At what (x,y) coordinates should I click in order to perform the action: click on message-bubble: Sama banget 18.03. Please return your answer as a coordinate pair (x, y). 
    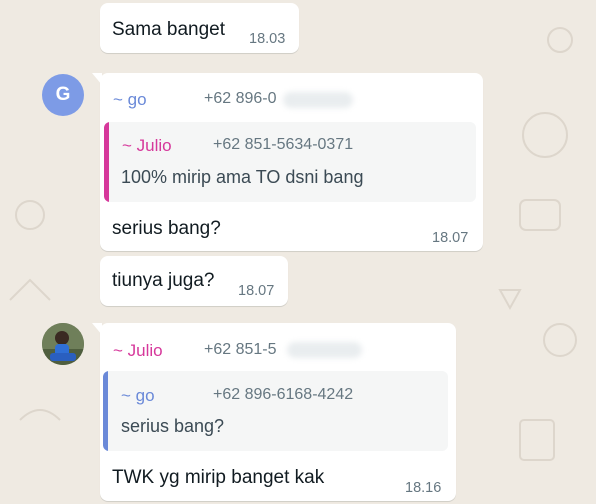
    Looking at the image, I should click on (199, 28).